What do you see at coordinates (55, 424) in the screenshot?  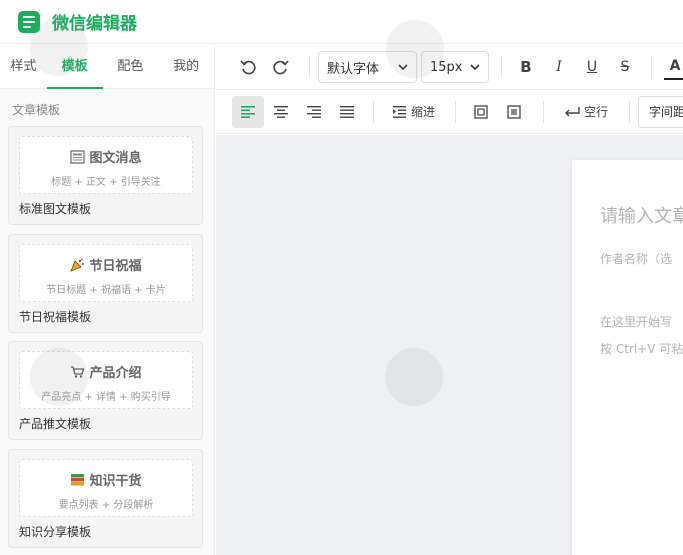 I see `template-name: 产品推文模板` at bounding box center [55, 424].